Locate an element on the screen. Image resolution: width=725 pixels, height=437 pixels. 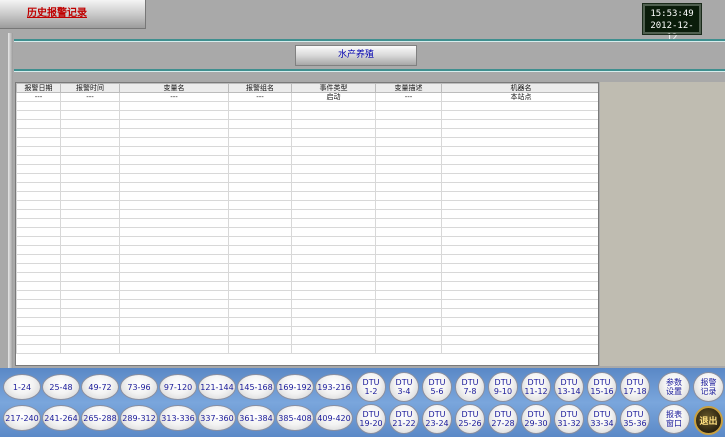
nav-button-121-144: 121-144 is located at coordinates (217, 387).